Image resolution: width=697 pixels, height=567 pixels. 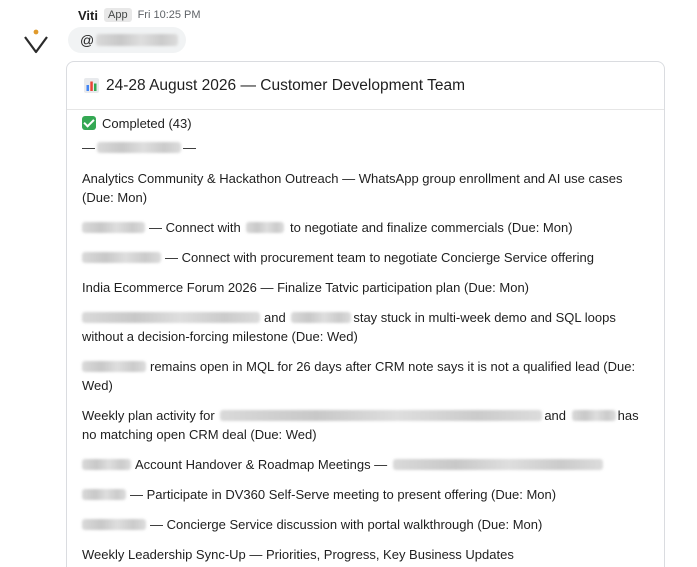 I want to click on redacted-mention, so click(x=137, y=40).